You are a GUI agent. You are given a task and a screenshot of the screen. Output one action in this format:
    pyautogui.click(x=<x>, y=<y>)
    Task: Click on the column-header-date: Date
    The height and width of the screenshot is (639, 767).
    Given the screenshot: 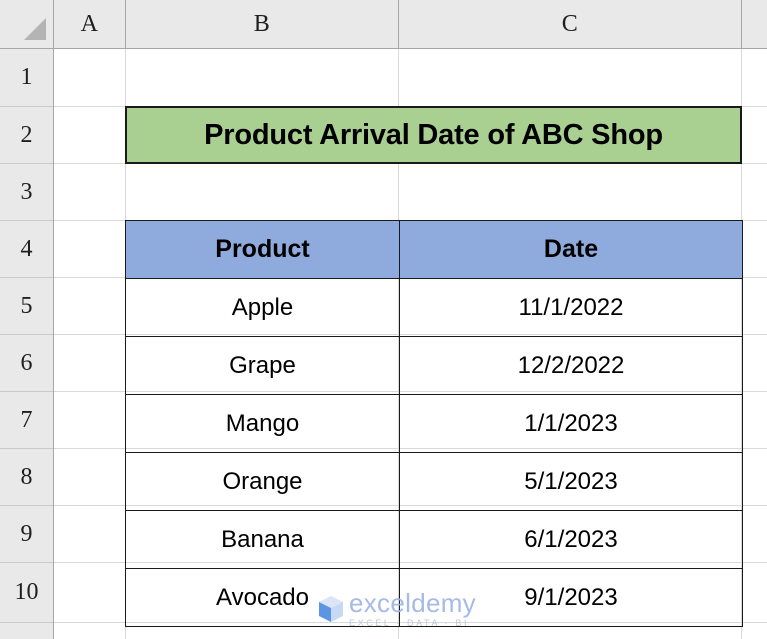 What is the action you would take?
    pyautogui.click(x=571, y=249)
    